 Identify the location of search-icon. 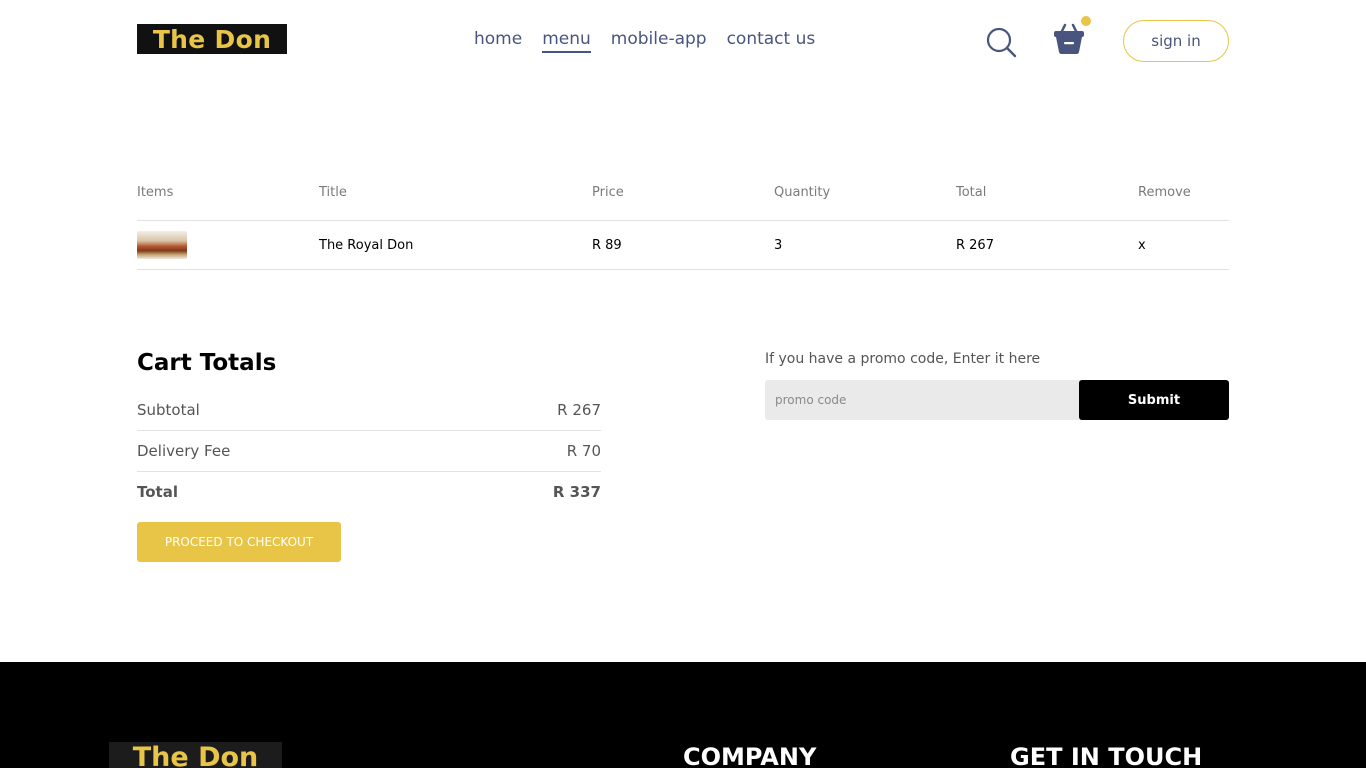
(1001, 42).